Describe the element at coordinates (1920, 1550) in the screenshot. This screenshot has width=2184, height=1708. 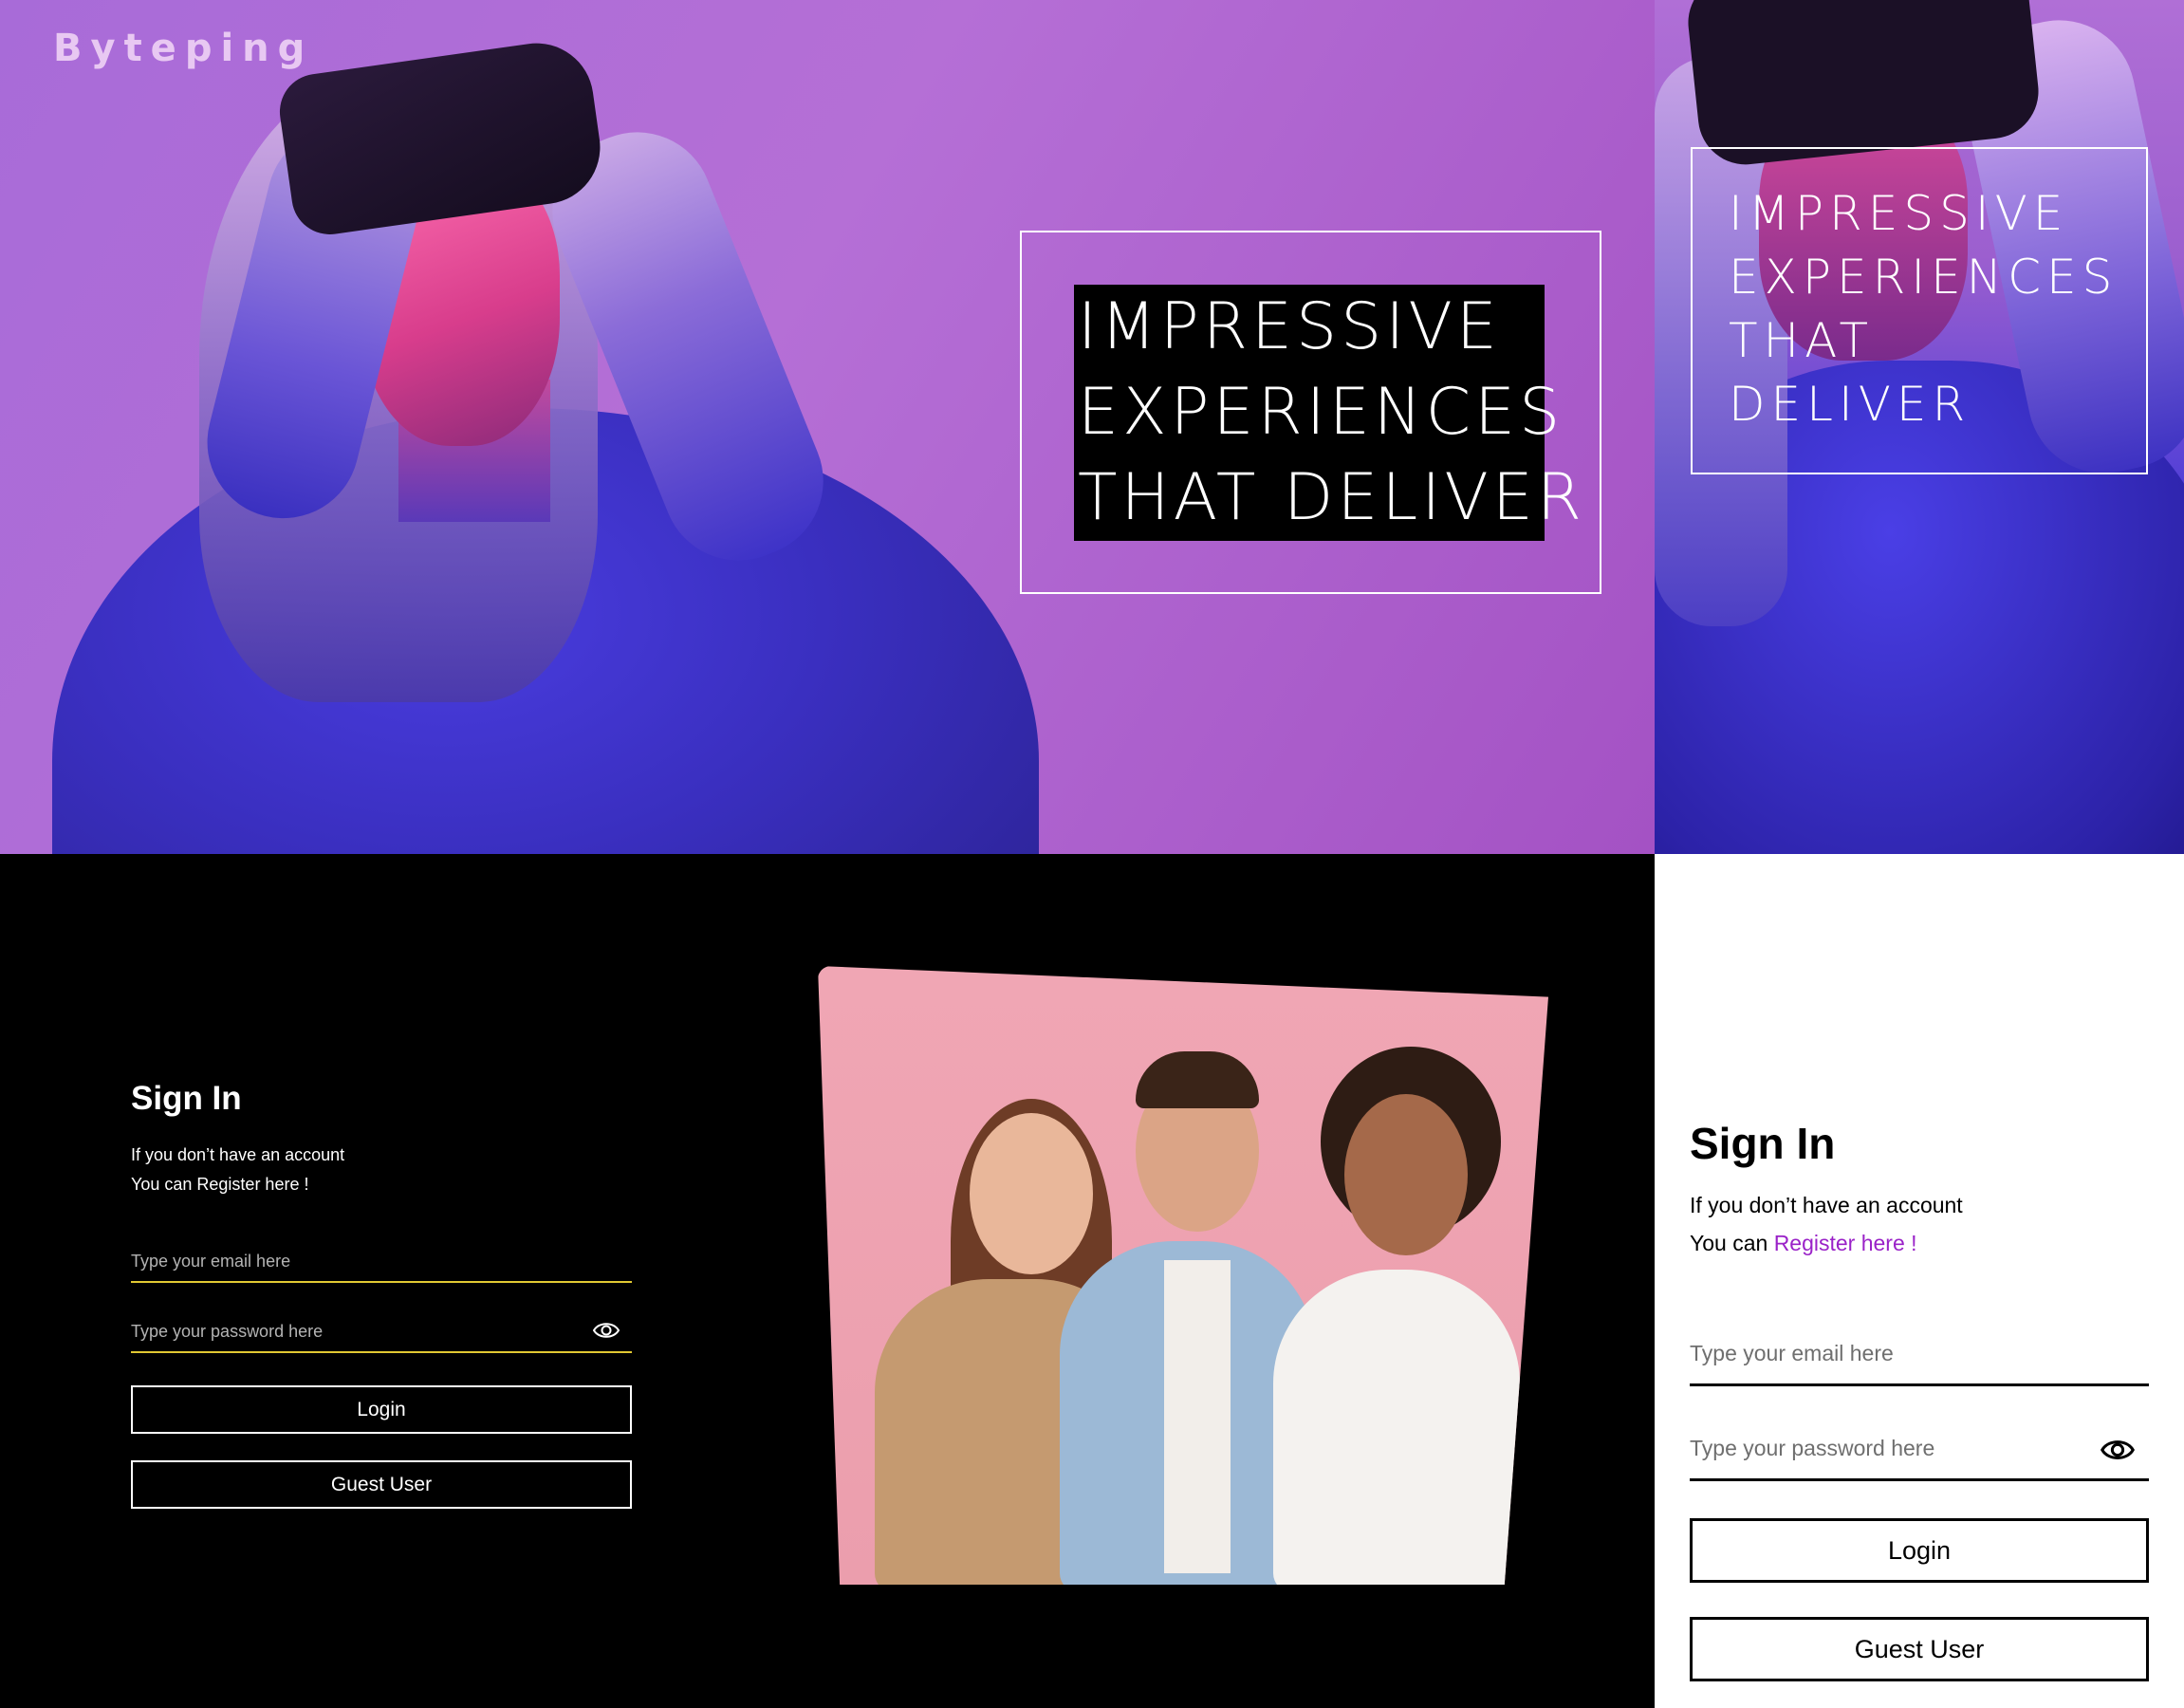
I see `login-button-mobile: Login` at that location.